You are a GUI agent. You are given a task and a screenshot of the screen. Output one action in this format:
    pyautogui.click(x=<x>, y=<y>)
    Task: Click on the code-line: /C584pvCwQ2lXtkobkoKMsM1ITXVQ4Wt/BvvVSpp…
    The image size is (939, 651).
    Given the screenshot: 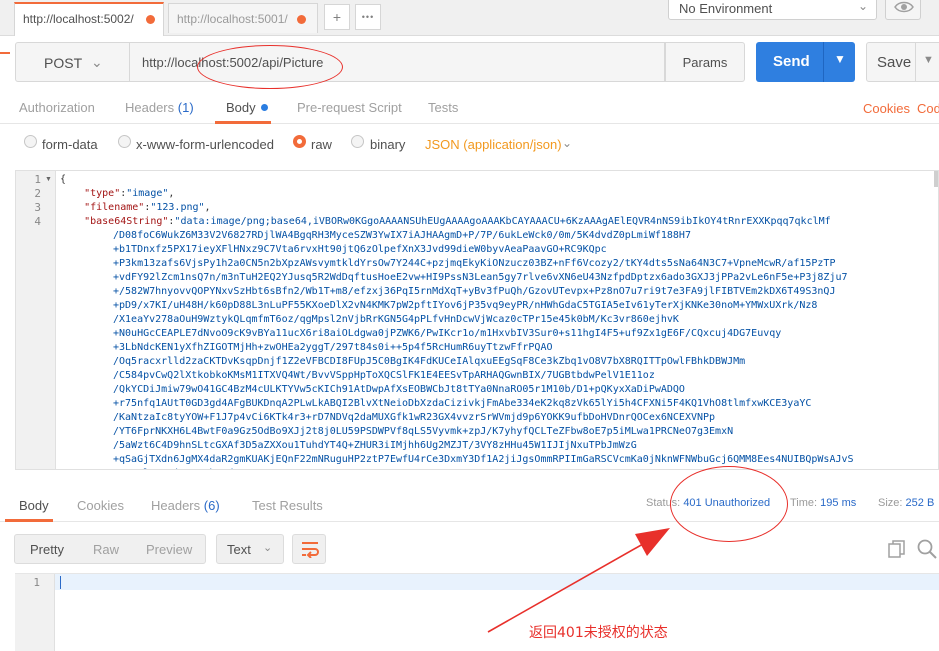 What is the action you would take?
    pyautogui.click(x=384, y=375)
    